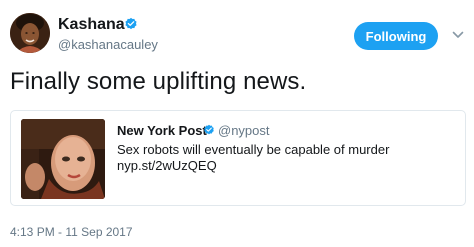  I want to click on avatar-portrait, so click(30, 33).